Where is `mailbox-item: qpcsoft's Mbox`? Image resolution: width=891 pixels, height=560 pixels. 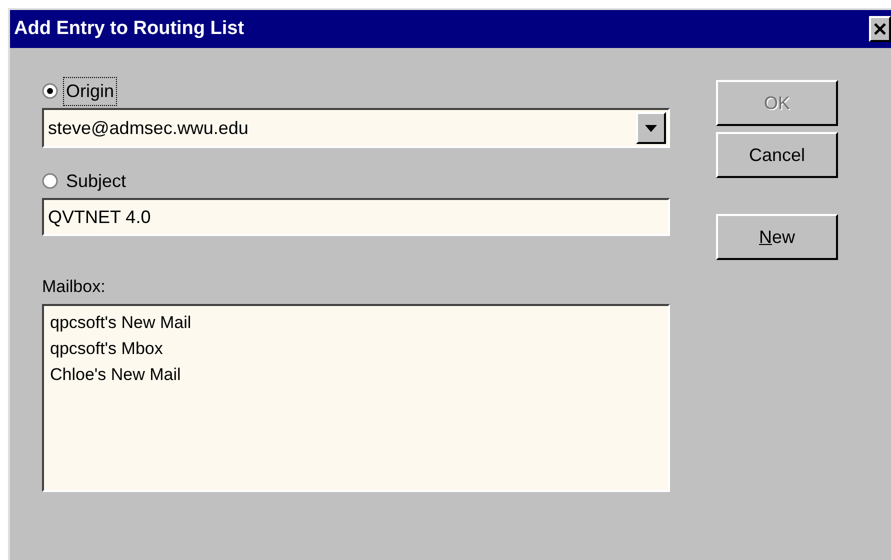 mailbox-item: qpcsoft's Mbox is located at coordinates (106, 349).